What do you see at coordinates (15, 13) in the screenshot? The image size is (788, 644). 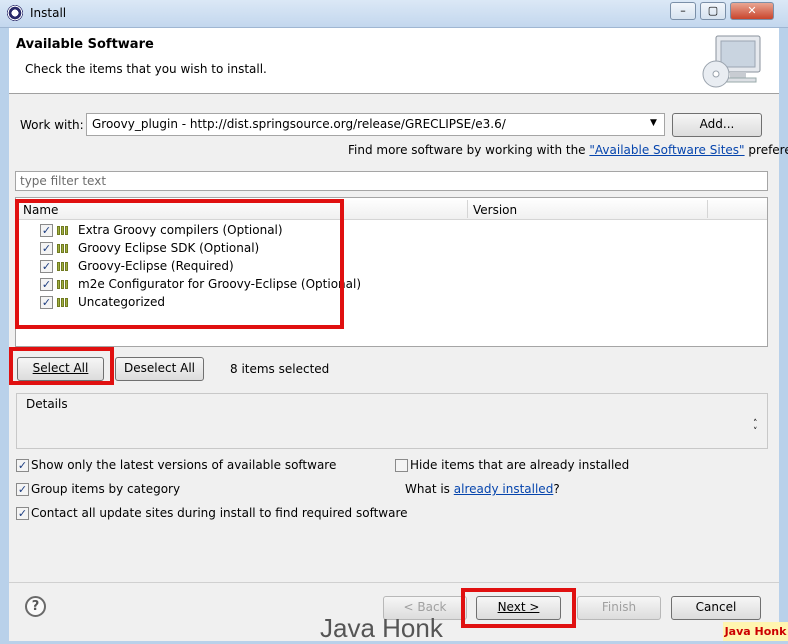 I see `eclipse-app-icon` at bounding box center [15, 13].